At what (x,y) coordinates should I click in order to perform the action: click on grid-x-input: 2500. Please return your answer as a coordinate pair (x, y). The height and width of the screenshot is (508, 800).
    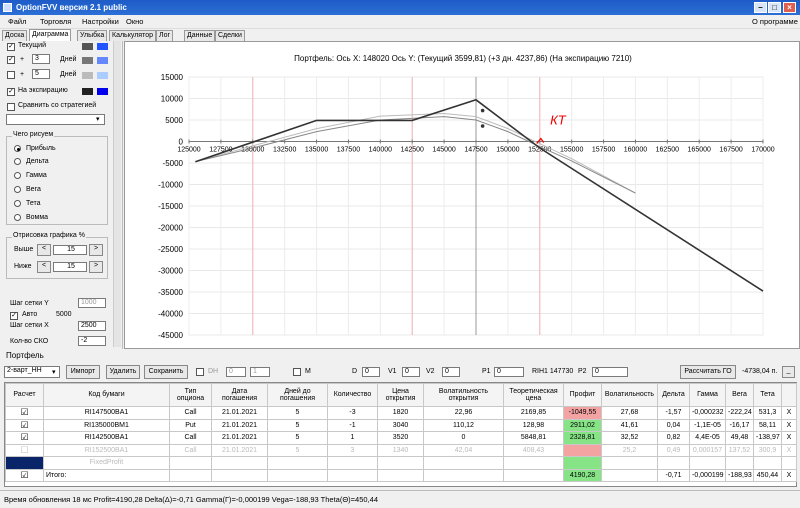
    Looking at the image, I should click on (92, 326).